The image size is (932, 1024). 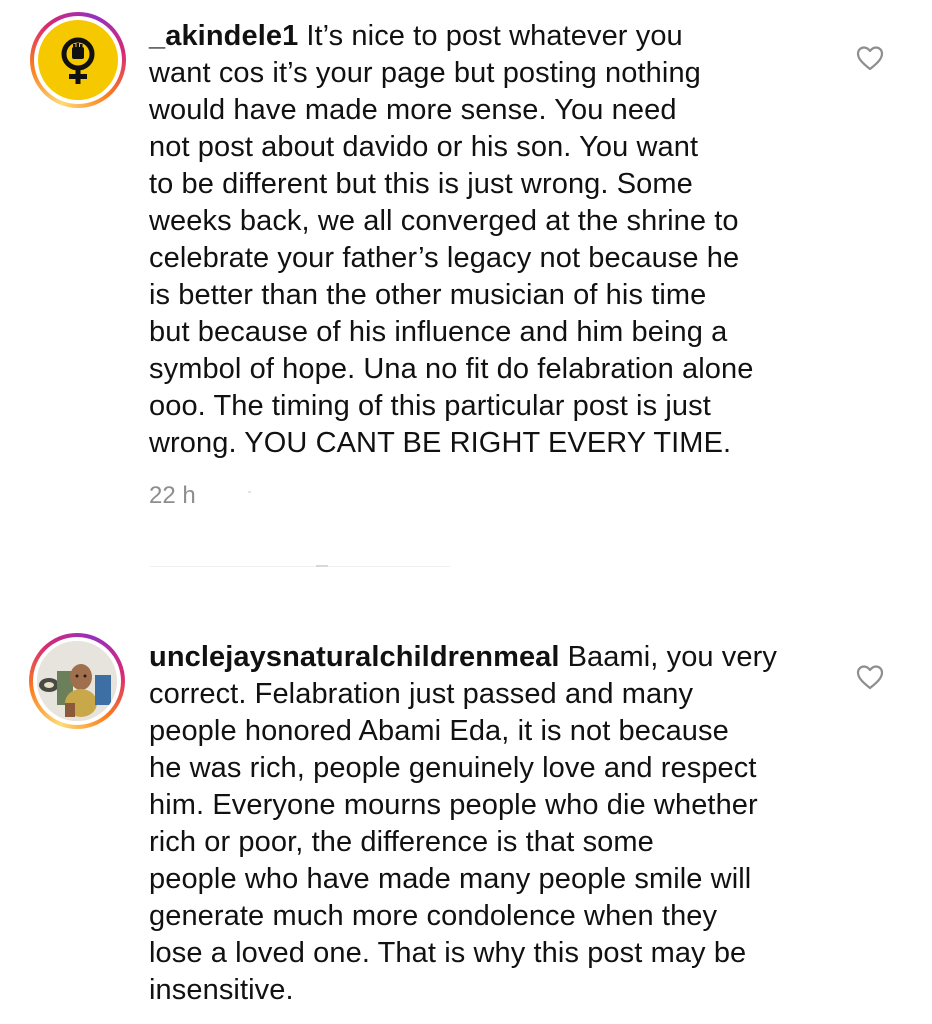 I want to click on raised-fist-female-symbol-icon, so click(x=78, y=60).